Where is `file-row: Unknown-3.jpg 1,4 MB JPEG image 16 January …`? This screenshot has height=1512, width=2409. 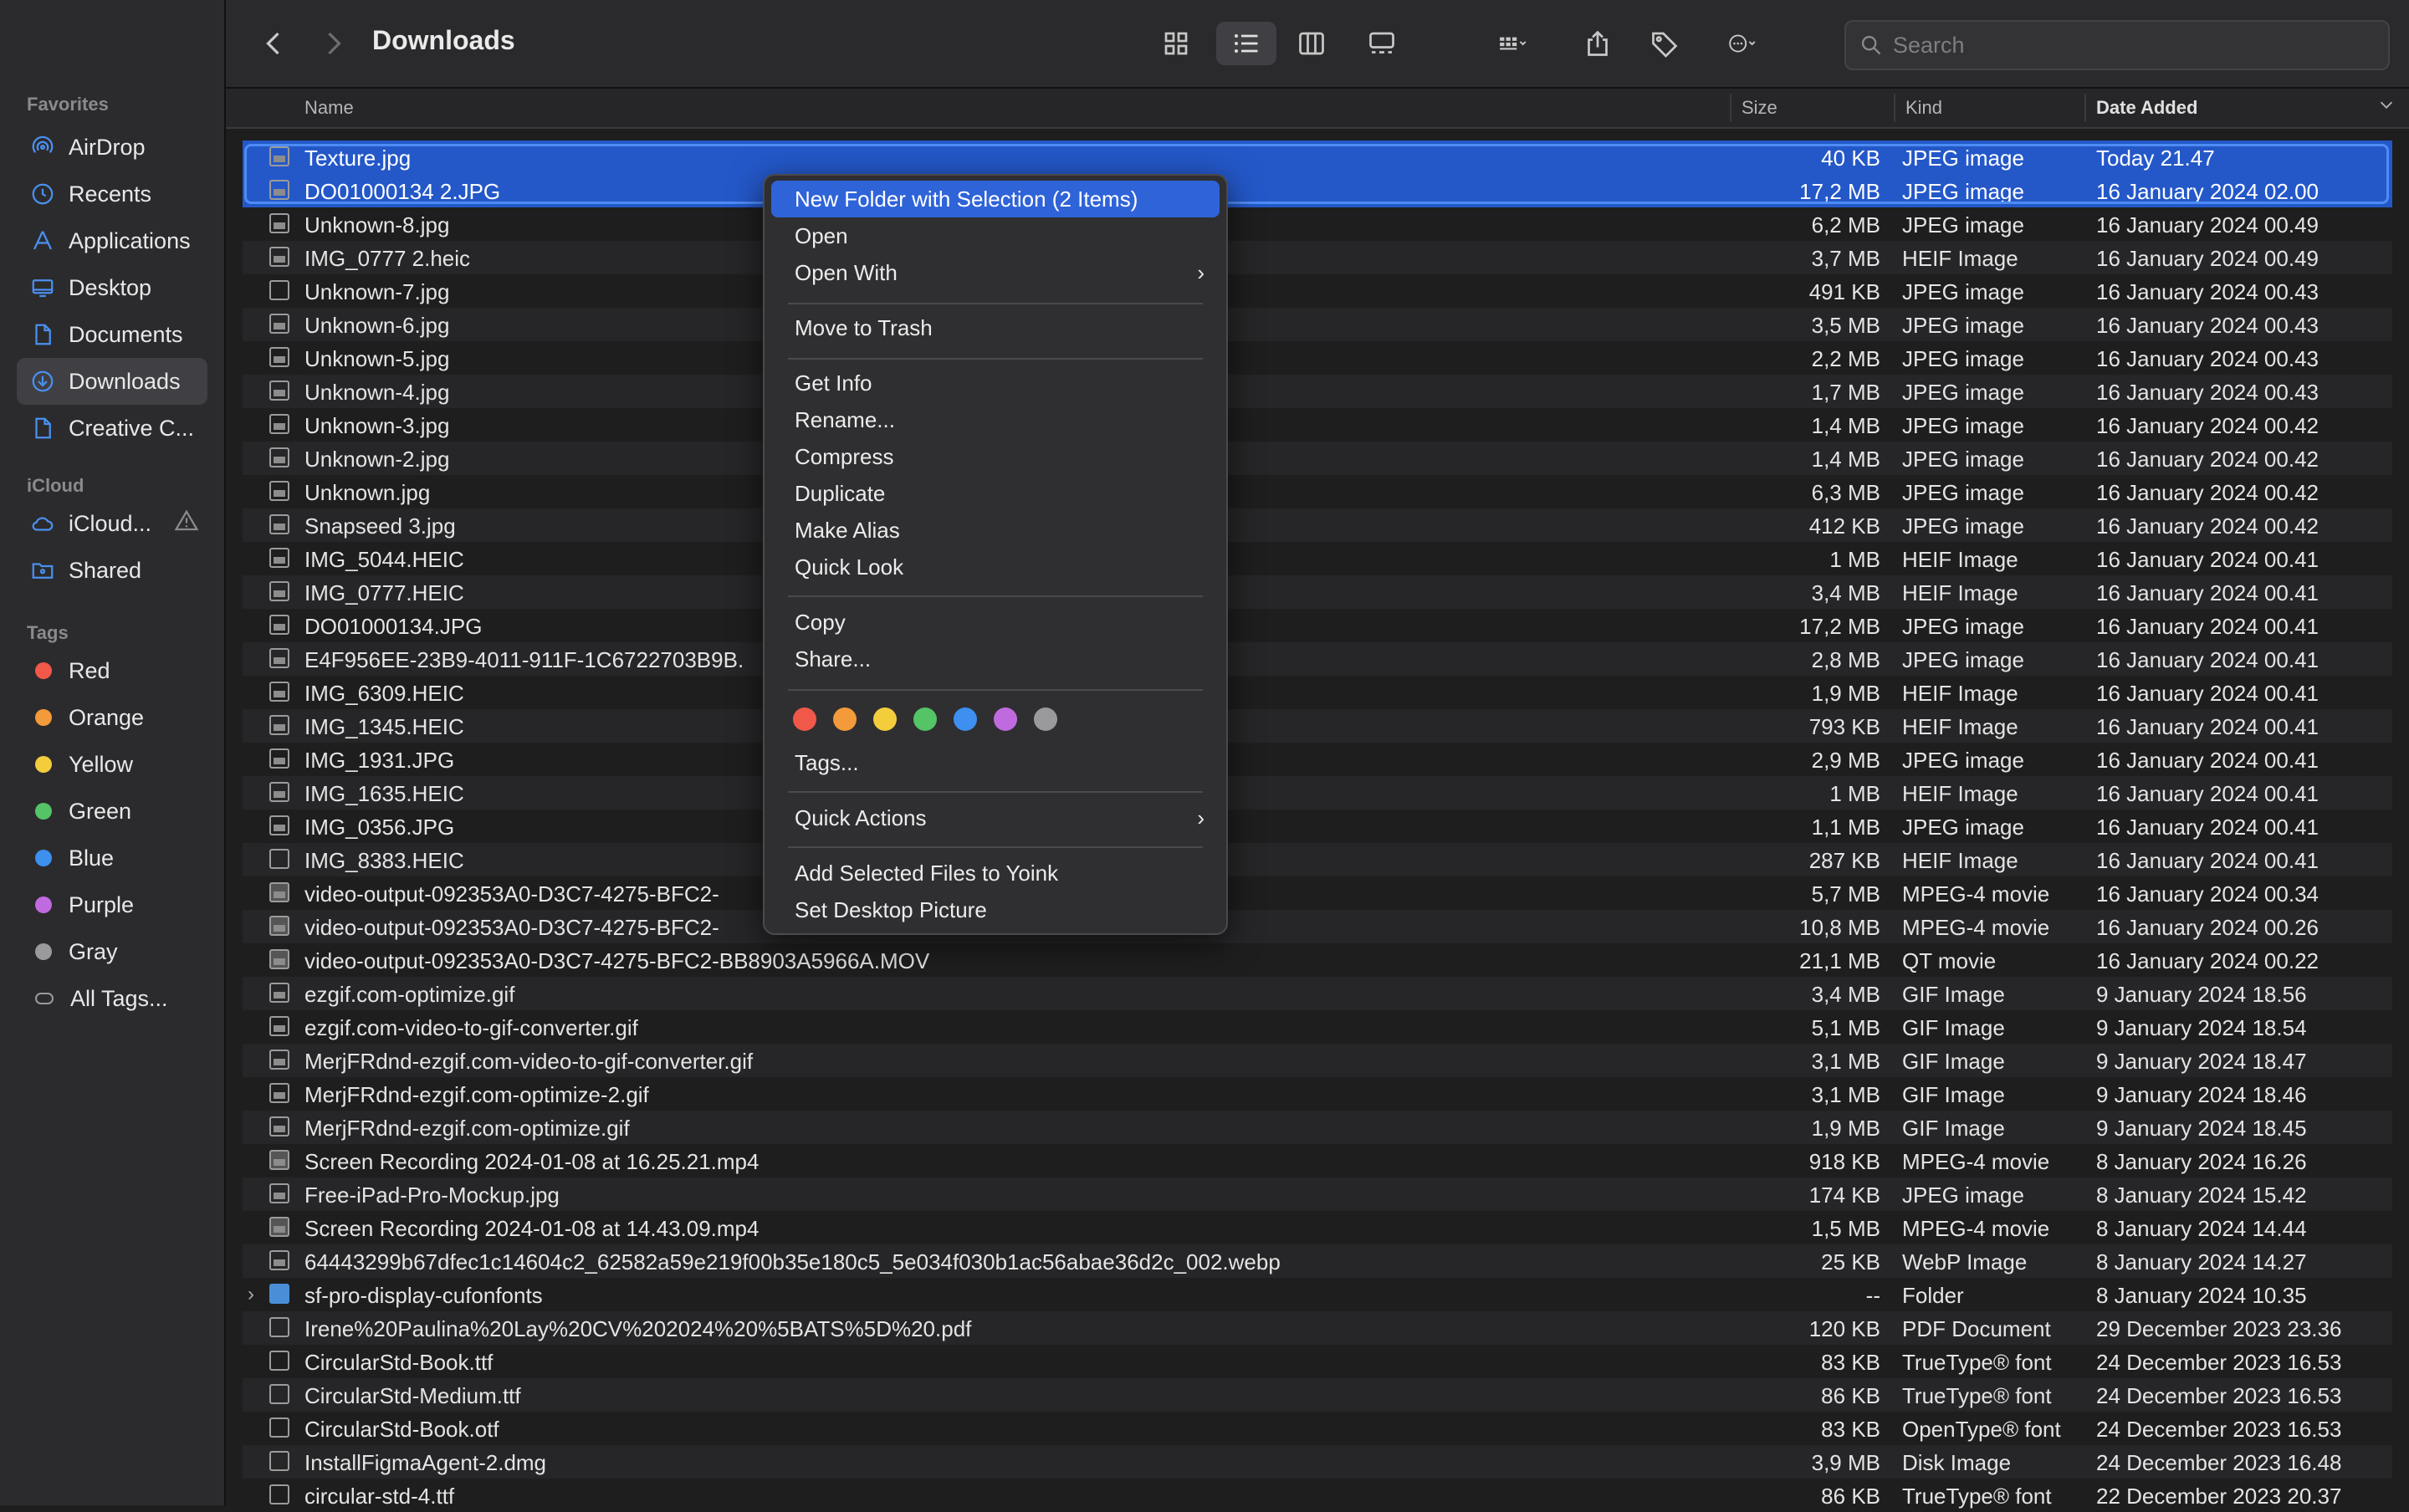 file-row: Unknown-3.jpg 1,4 MB JPEG image 16 January … is located at coordinates (1317, 425).